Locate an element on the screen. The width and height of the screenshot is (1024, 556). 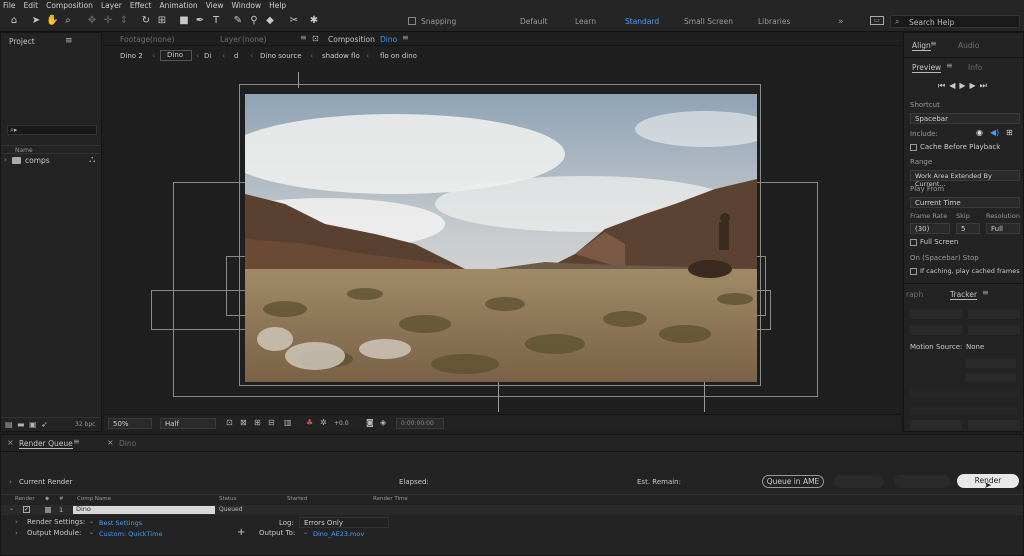
options-button is located at coordinates (994, 425).